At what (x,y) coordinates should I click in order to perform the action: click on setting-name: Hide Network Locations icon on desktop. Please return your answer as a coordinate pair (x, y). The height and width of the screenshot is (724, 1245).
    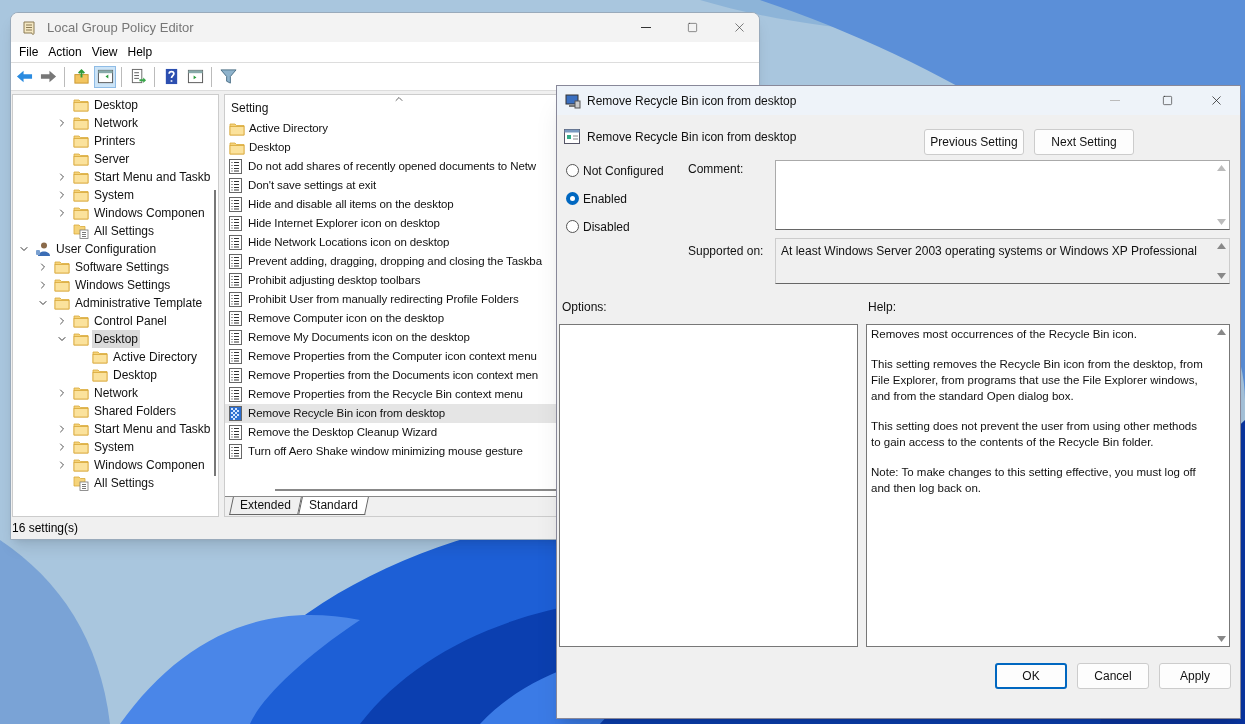
    Looking at the image, I should click on (349, 242).